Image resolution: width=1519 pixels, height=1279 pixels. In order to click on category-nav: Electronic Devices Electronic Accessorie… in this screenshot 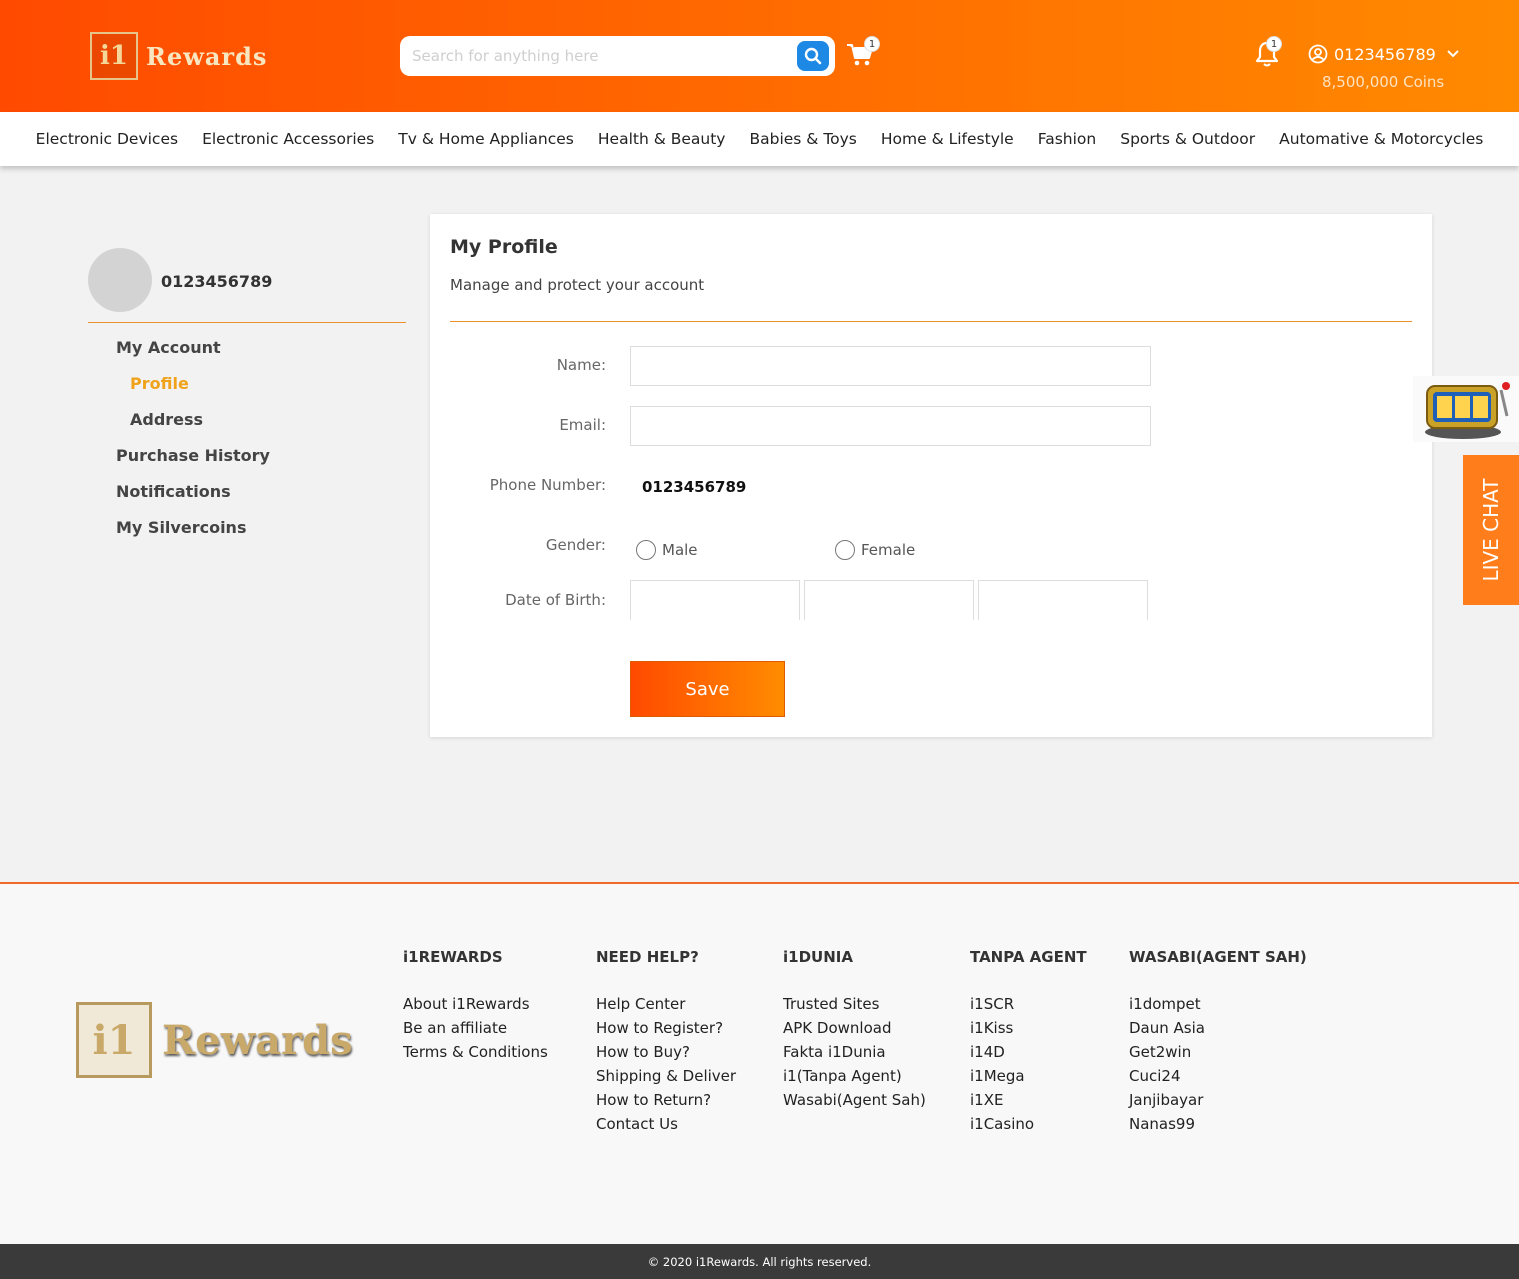, I will do `click(759, 139)`.